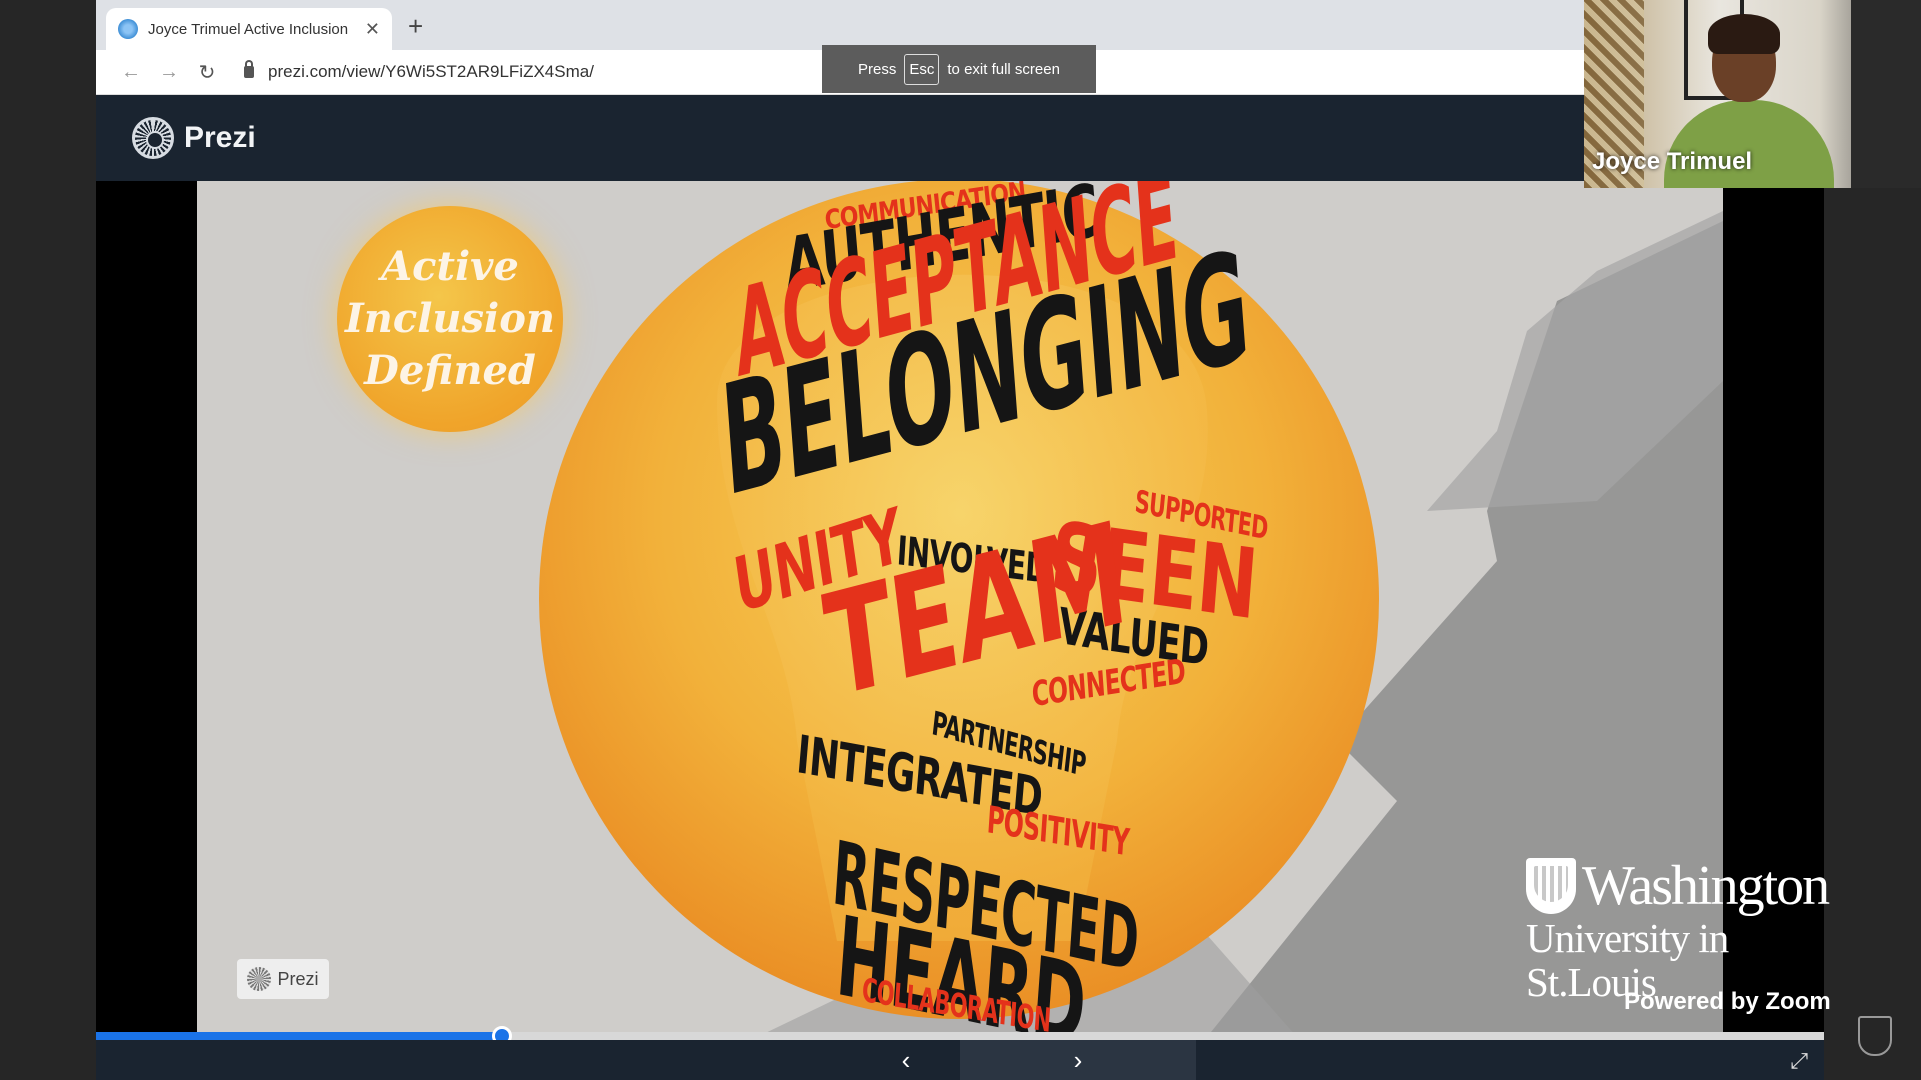  What do you see at coordinates (450, 370) in the screenshot?
I see `title-line-3: Defined` at bounding box center [450, 370].